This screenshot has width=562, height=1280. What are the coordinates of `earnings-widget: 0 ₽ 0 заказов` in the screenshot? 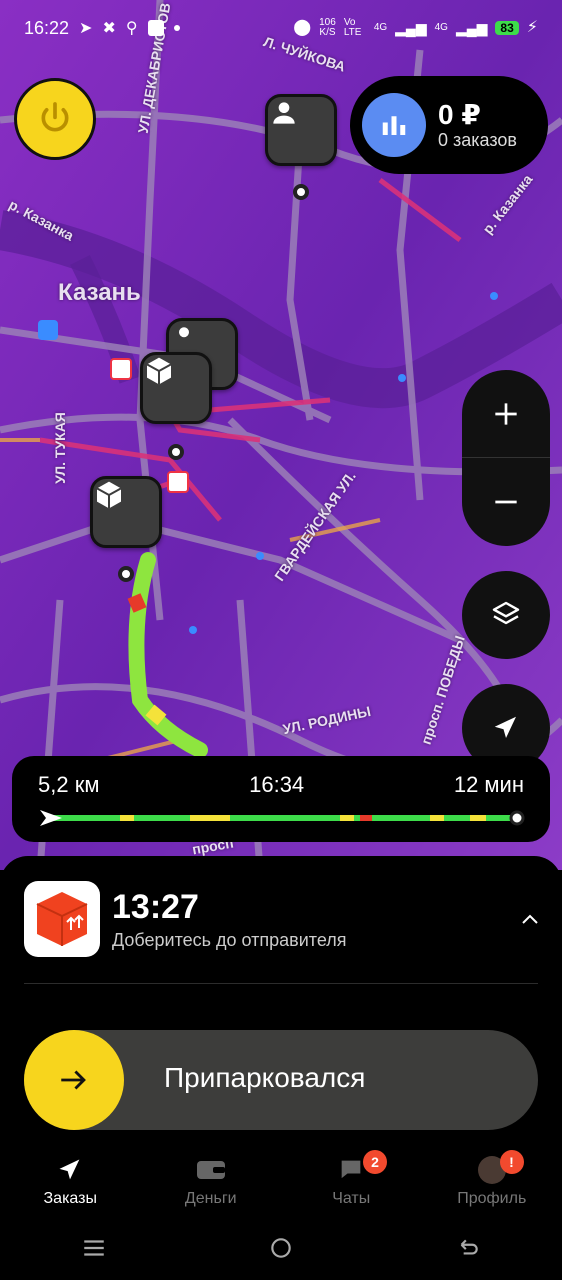 It's located at (449, 125).